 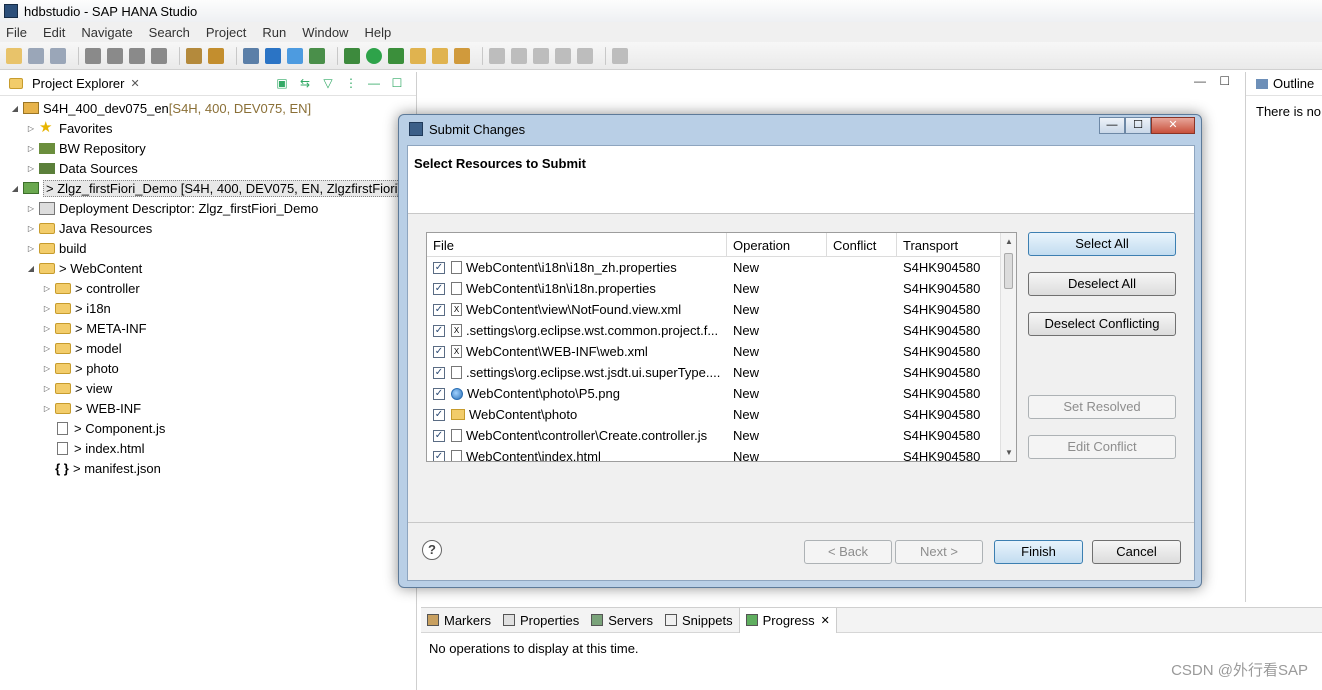 What do you see at coordinates (273, 55) in the screenshot?
I see `new-system-icon` at bounding box center [273, 55].